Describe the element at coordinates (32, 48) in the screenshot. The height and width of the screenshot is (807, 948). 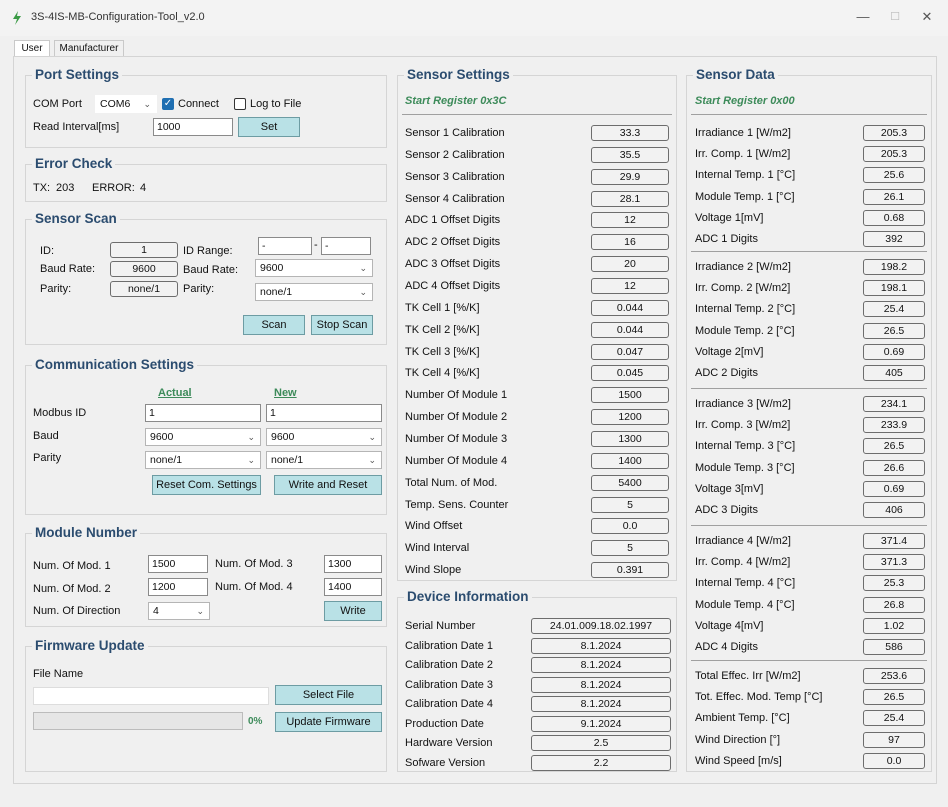
I see `tab-user: User` at that location.